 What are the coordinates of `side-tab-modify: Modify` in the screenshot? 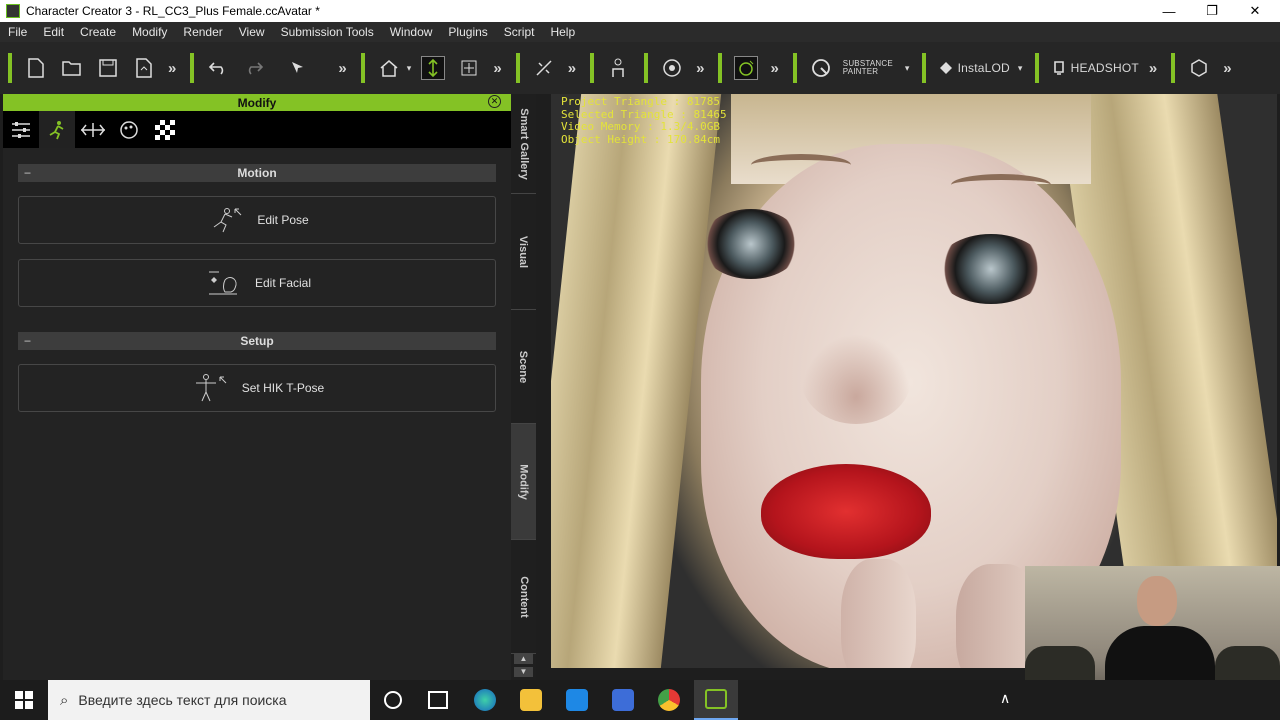 It's located at (523, 482).